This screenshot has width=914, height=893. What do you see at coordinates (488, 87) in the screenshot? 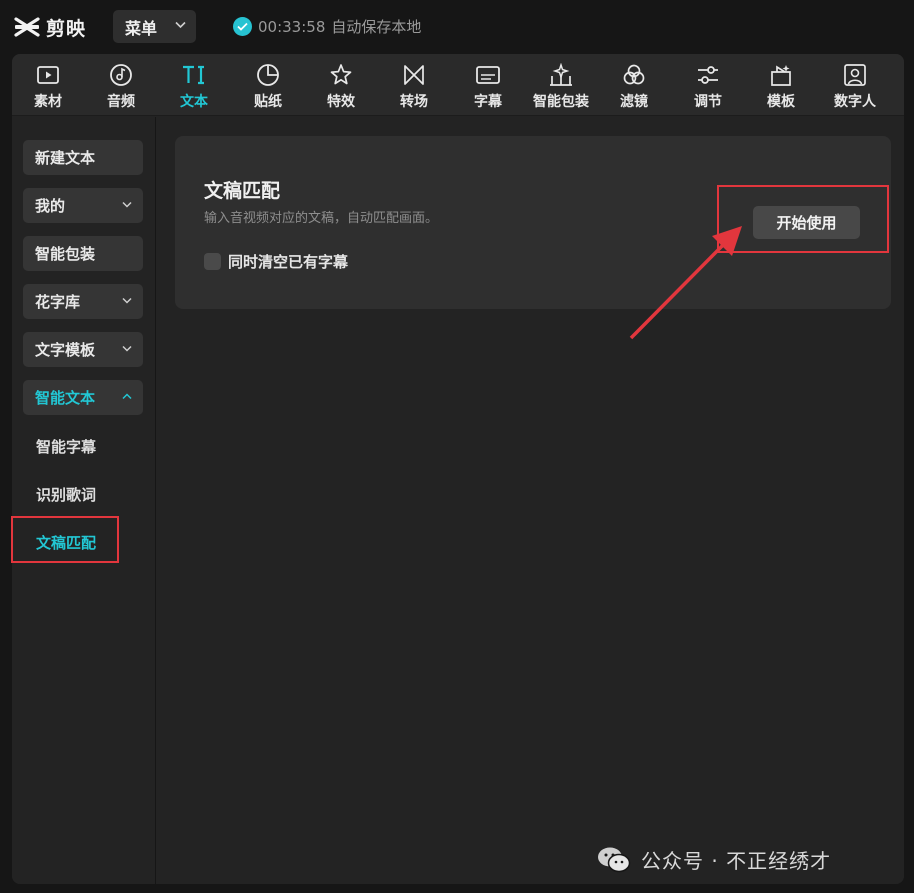
I see `tool-subtitle: 字幕` at bounding box center [488, 87].